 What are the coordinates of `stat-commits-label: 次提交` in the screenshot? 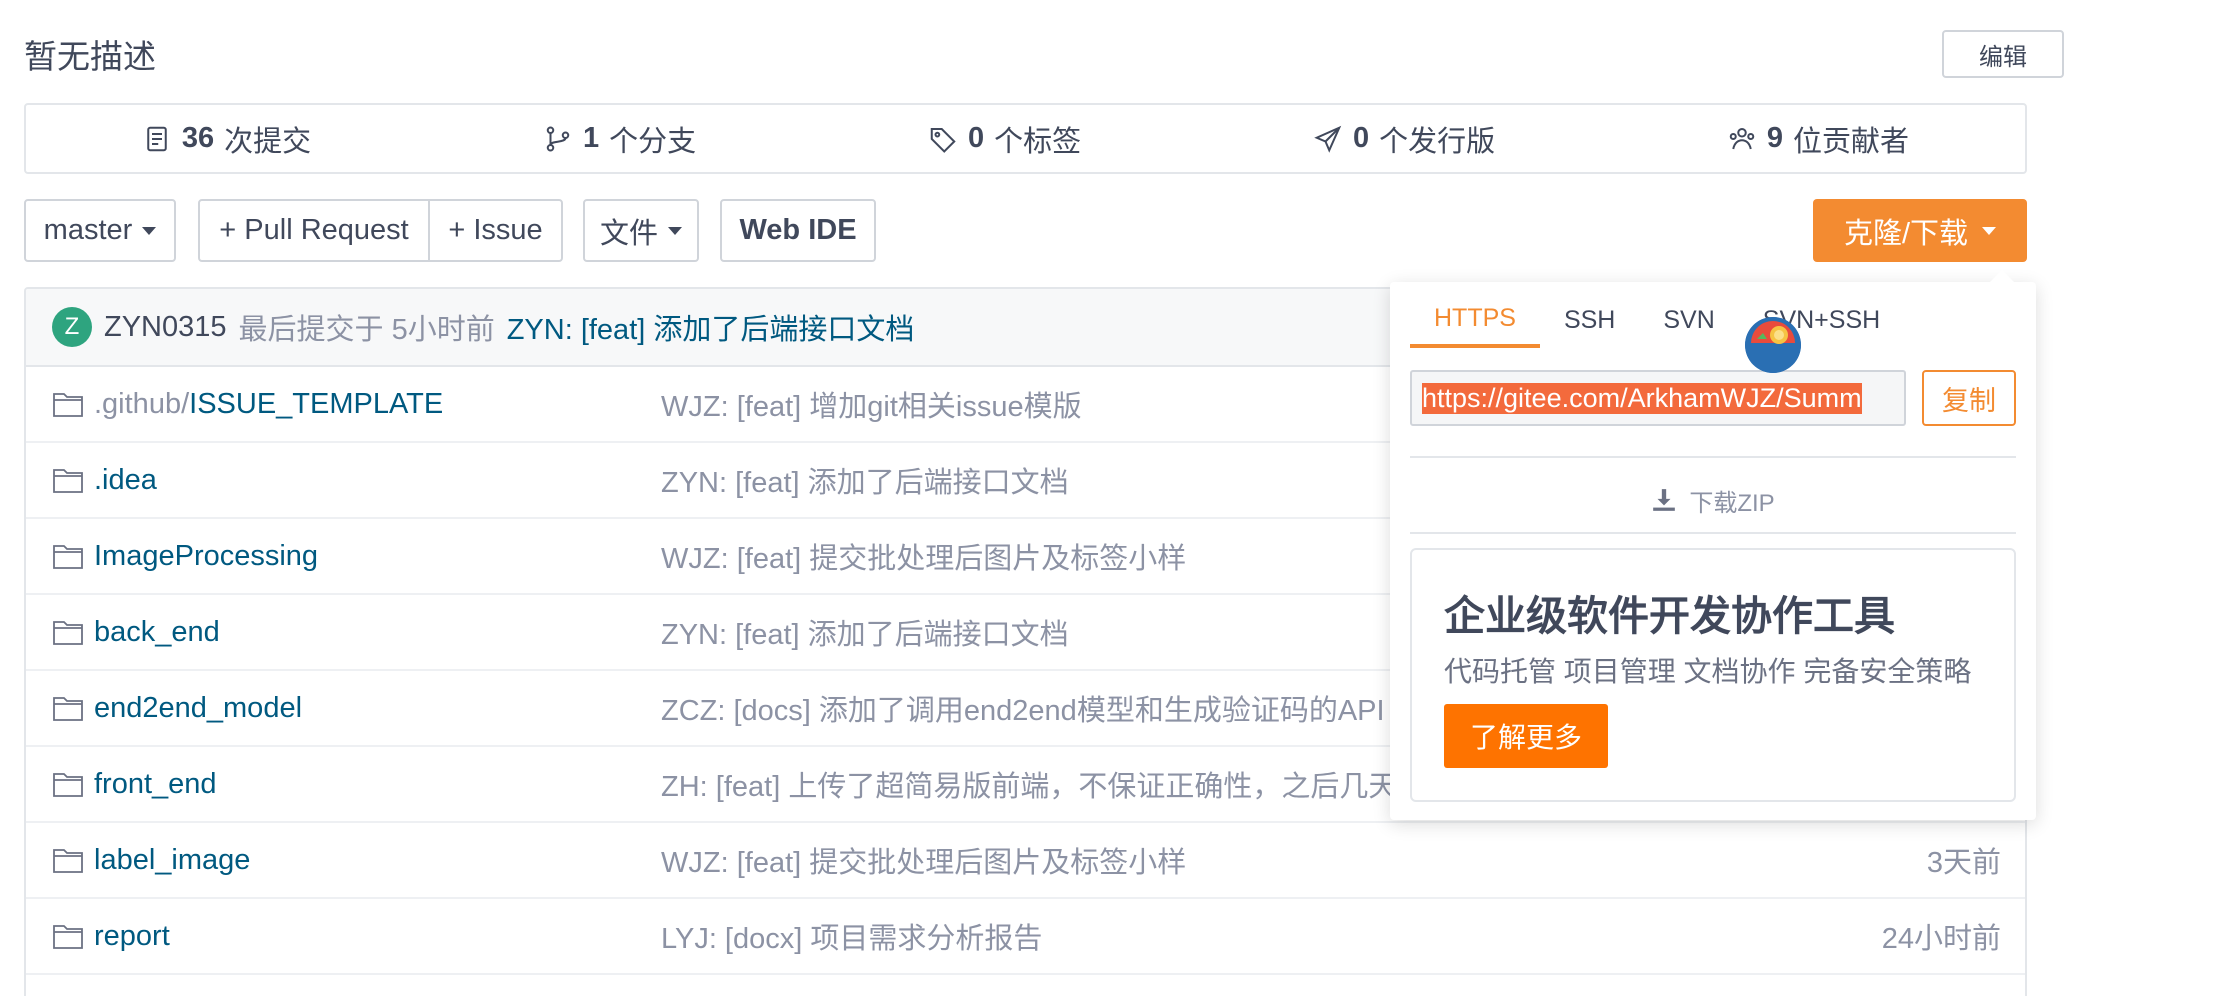 It's located at (268, 141).